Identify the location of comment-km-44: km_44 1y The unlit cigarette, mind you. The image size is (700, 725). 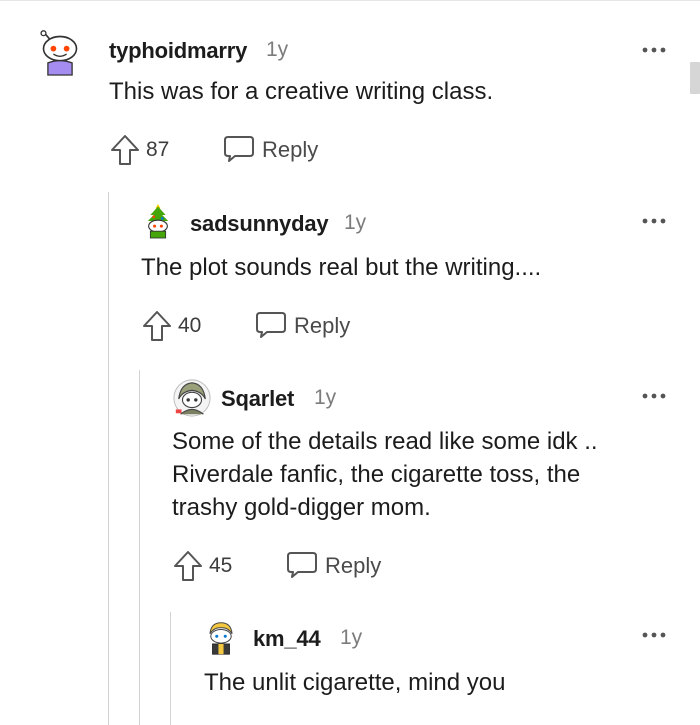
(444, 668).